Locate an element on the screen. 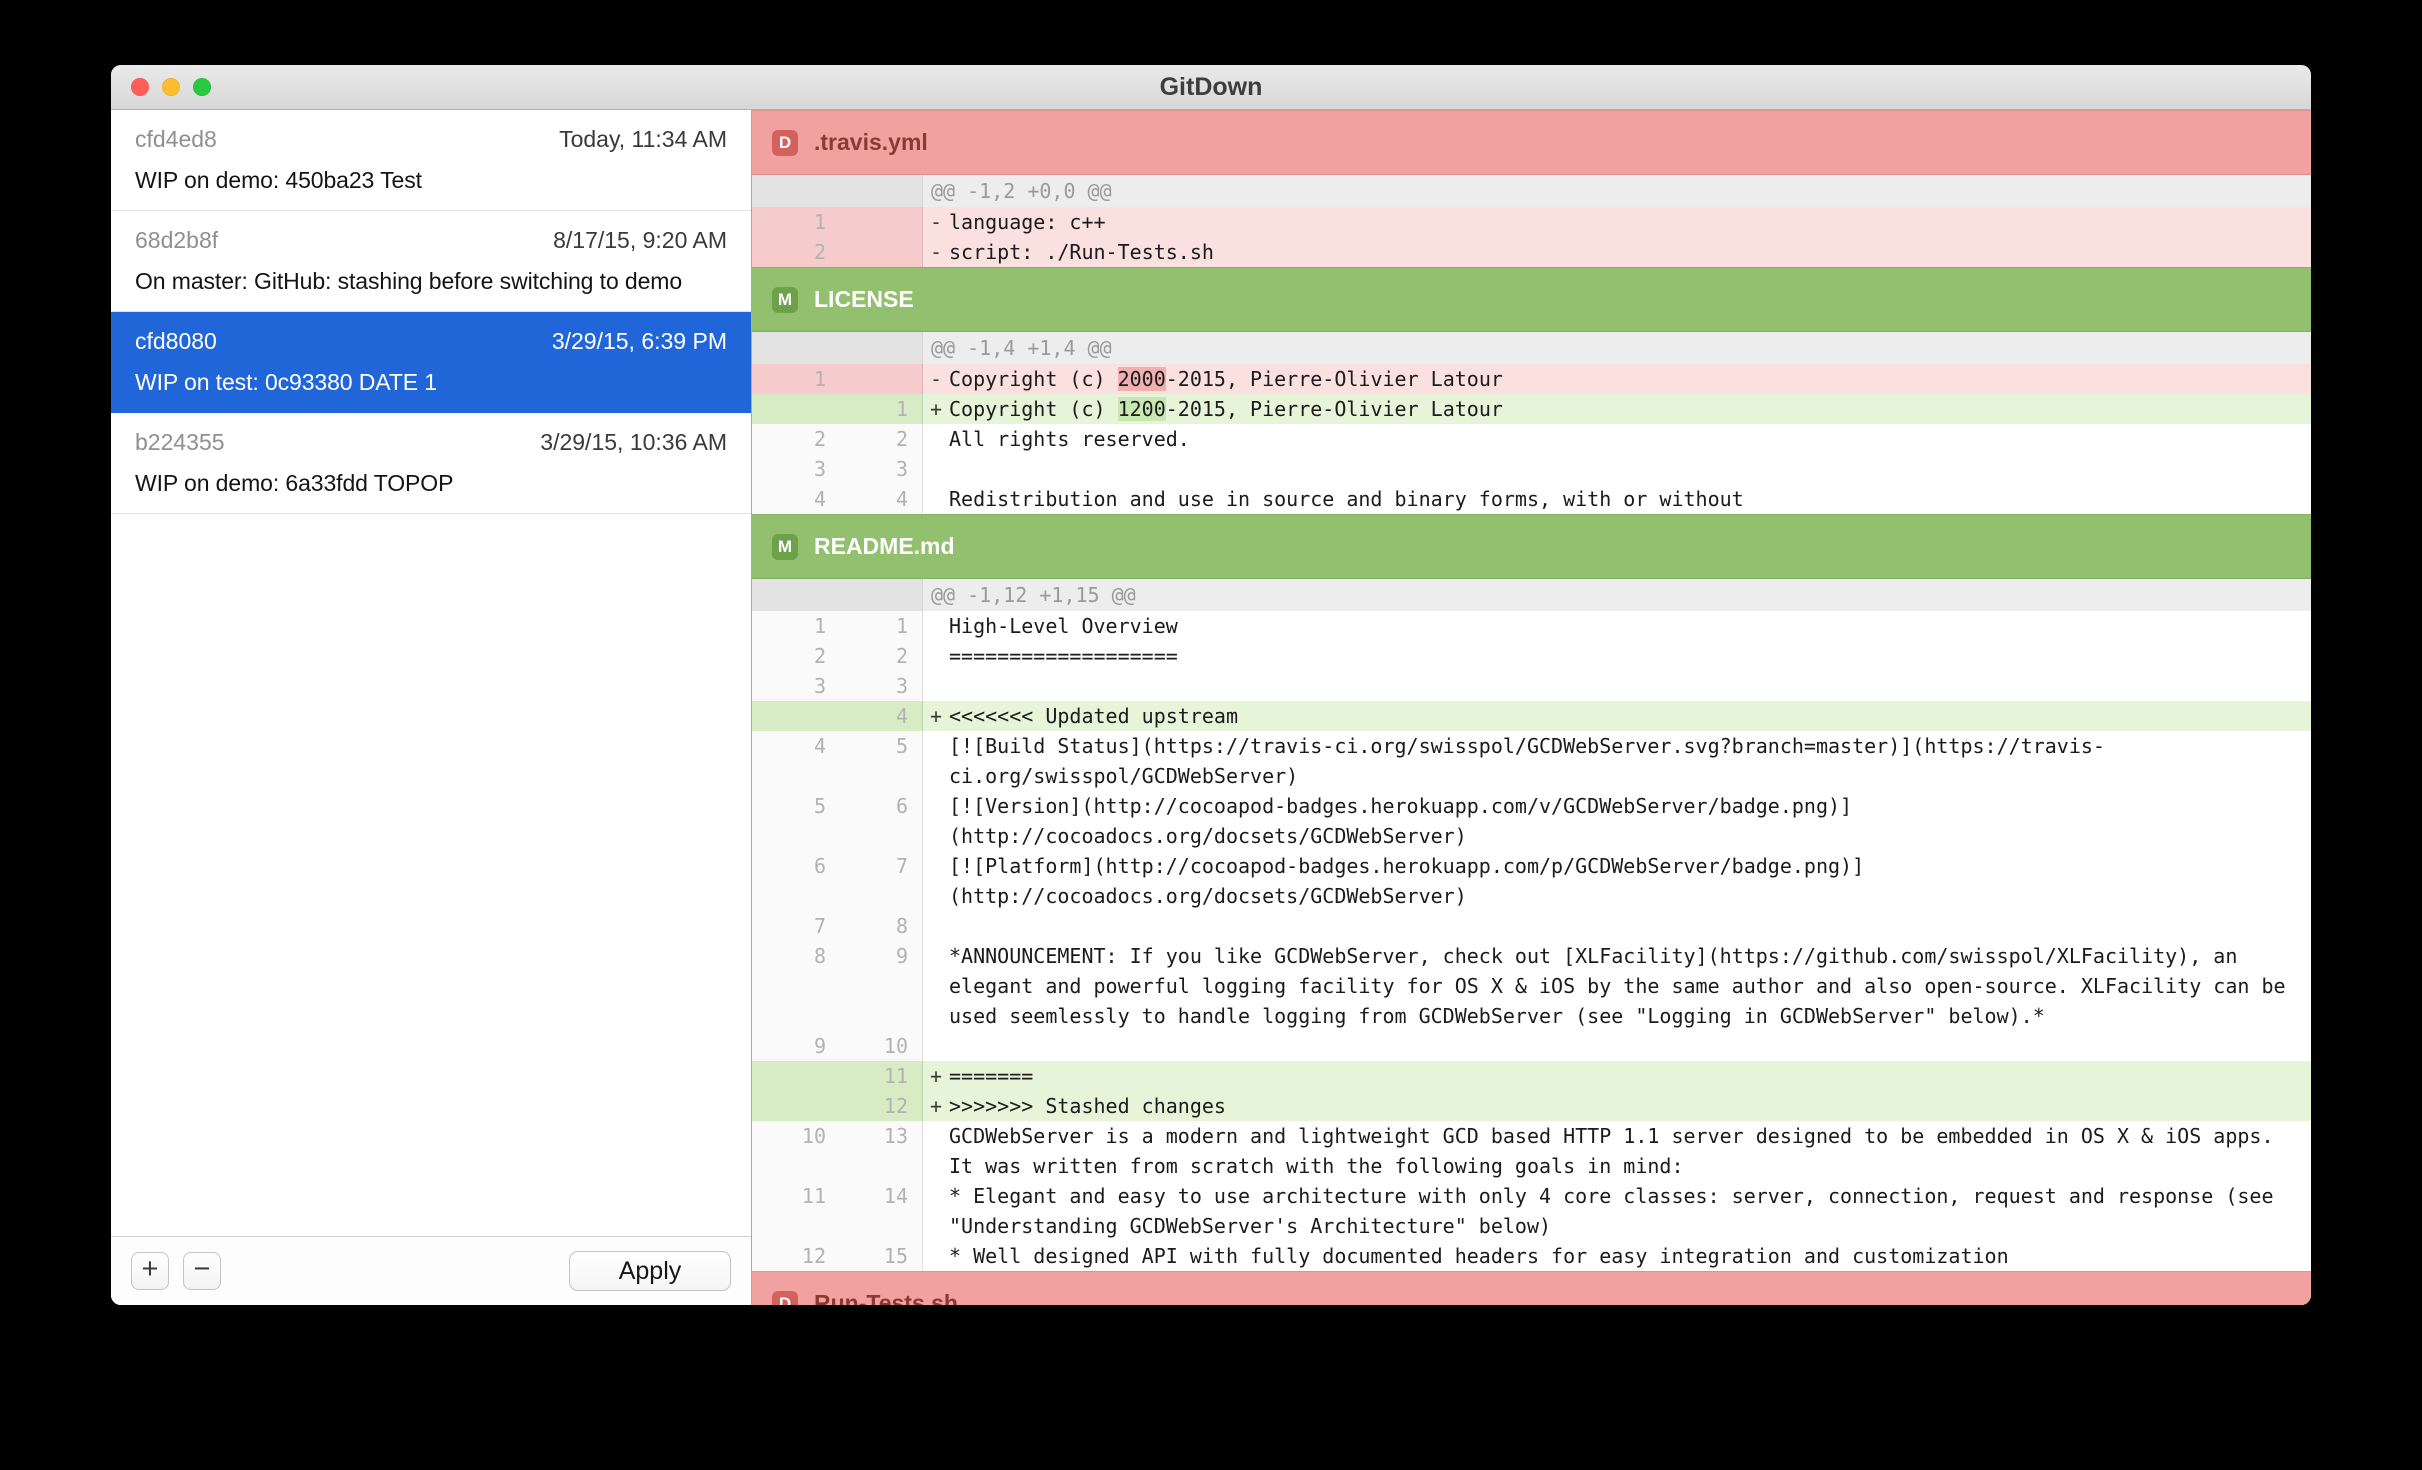 The image size is (2422, 1470). file-status-badge: M is located at coordinates (785, 299).